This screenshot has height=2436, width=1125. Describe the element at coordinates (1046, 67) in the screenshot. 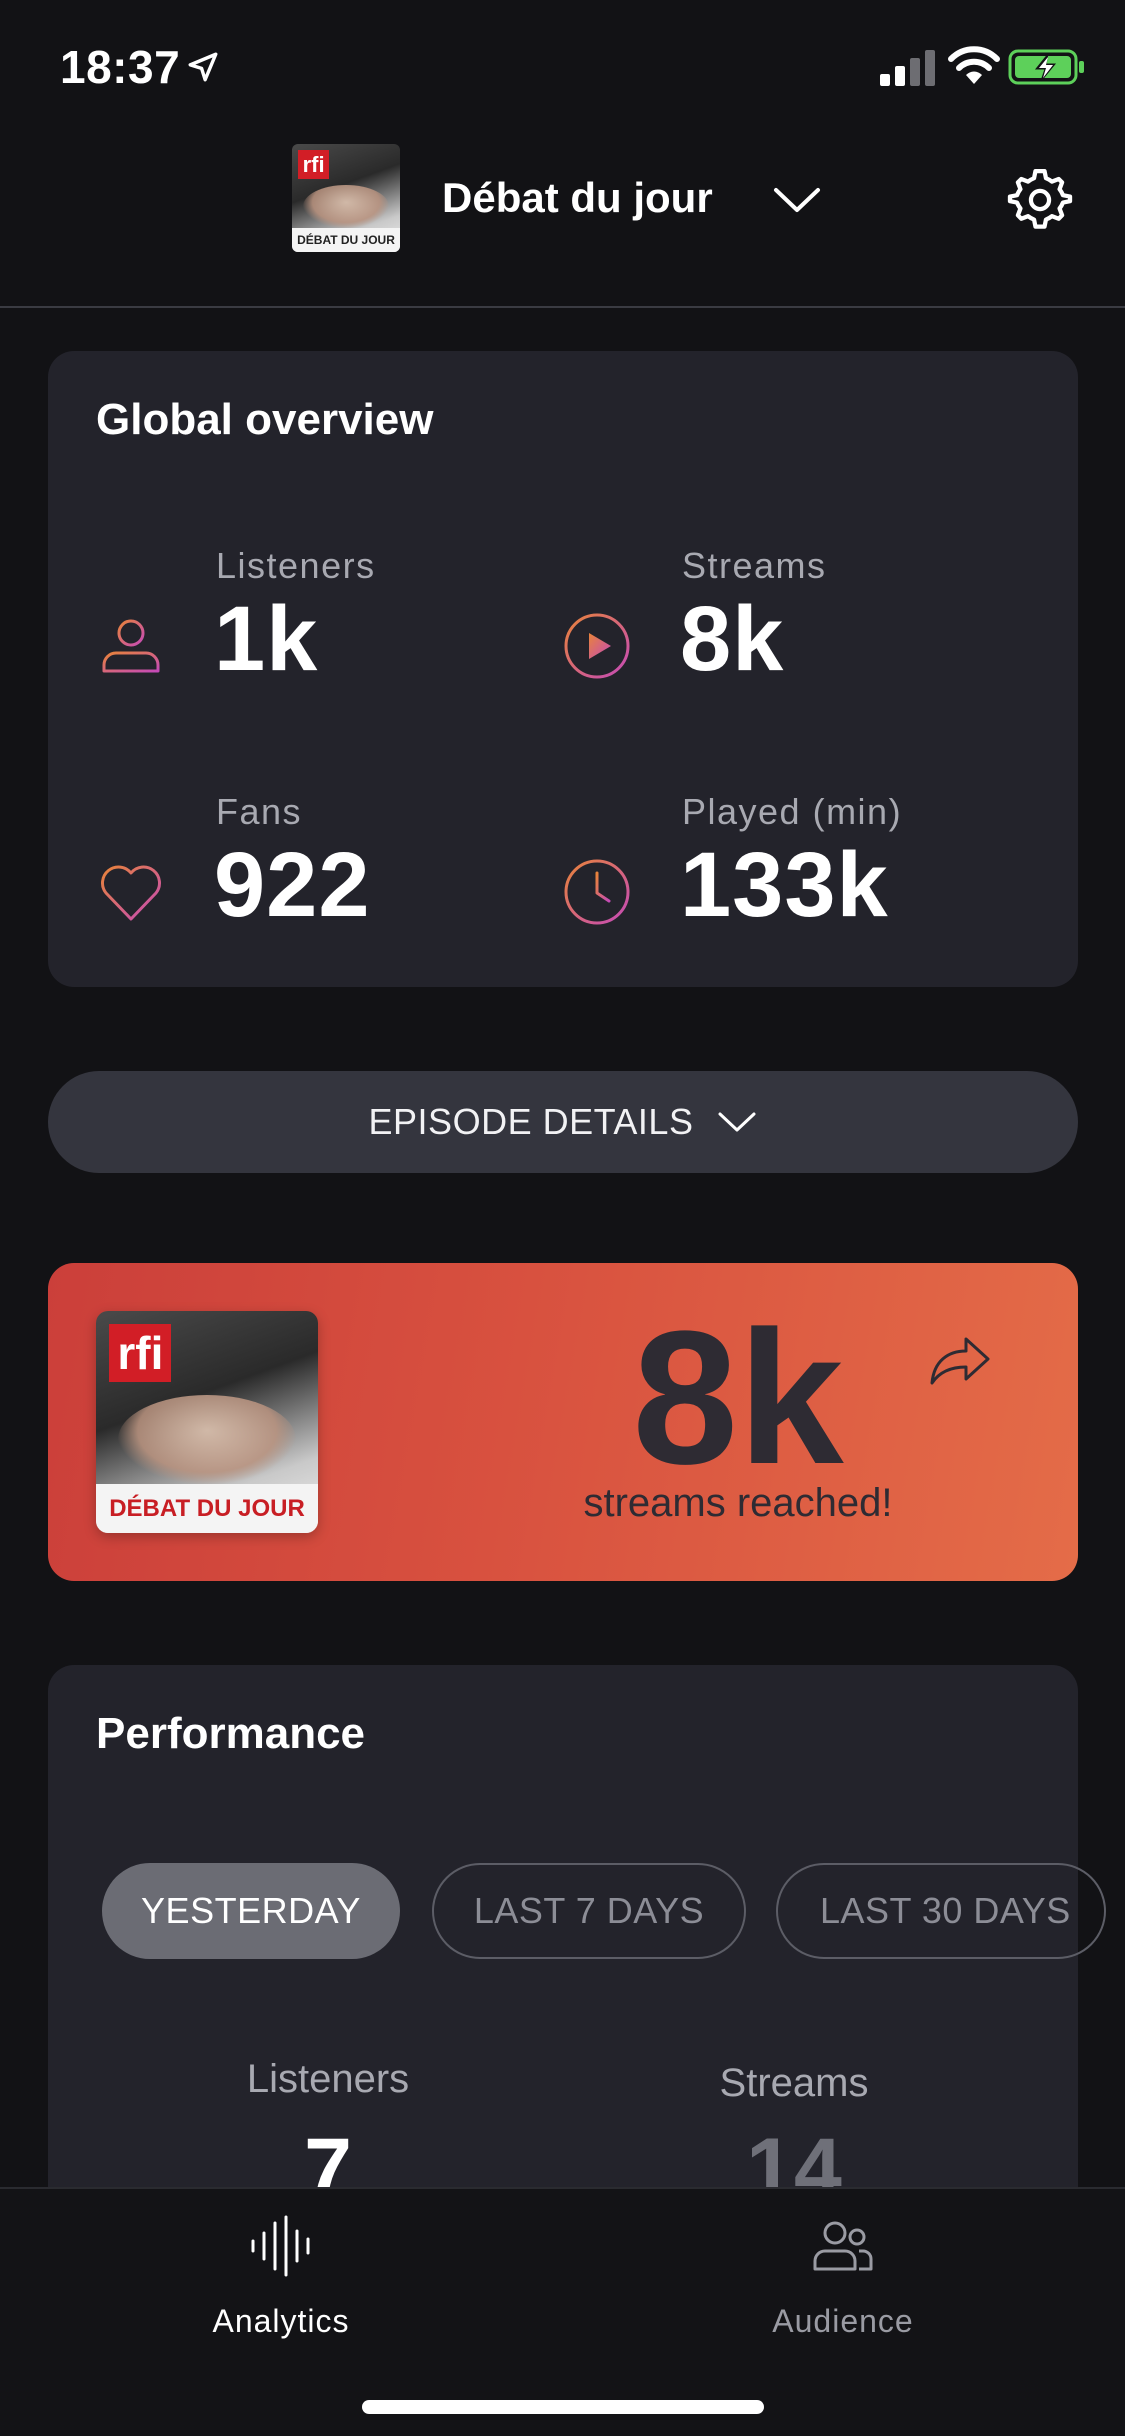

I see `battery-charging-icon` at that location.